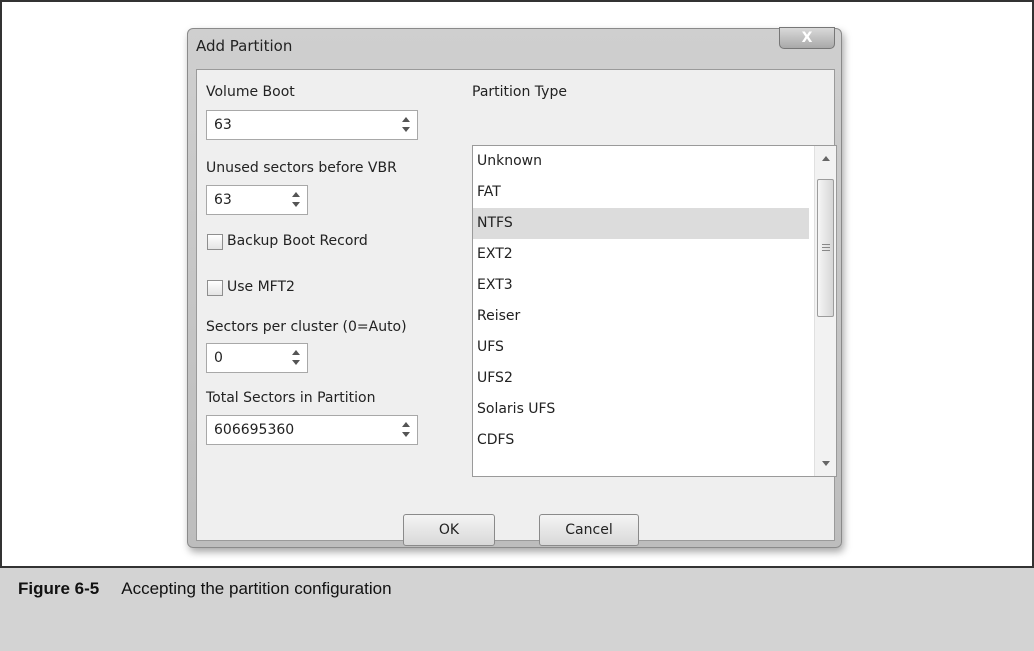 This screenshot has height=651, width=1034. What do you see at coordinates (641, 440) in the screenshot?
I see `partition-type-item: CDFS` at bounding box center [641, 440].